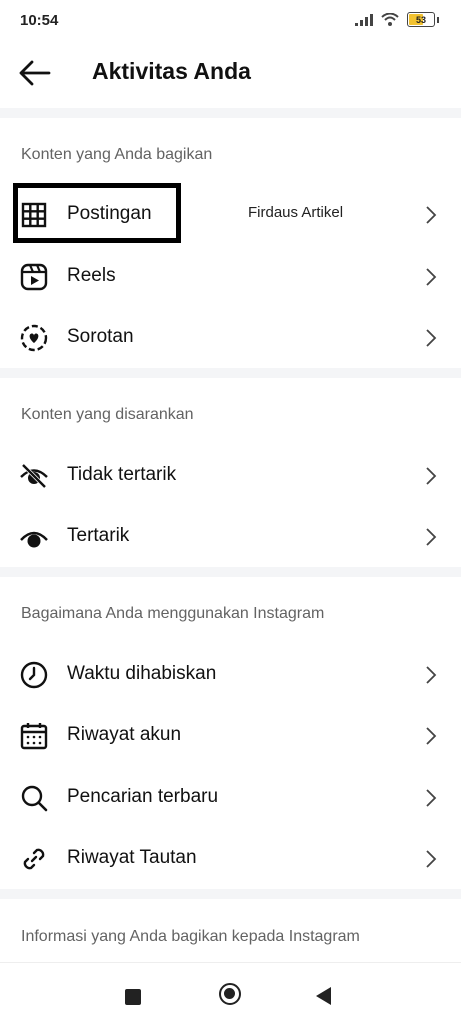 The height and width of the screenshot is (1025, 461). I want to click on status-time: 10:54, so click(39, 20).